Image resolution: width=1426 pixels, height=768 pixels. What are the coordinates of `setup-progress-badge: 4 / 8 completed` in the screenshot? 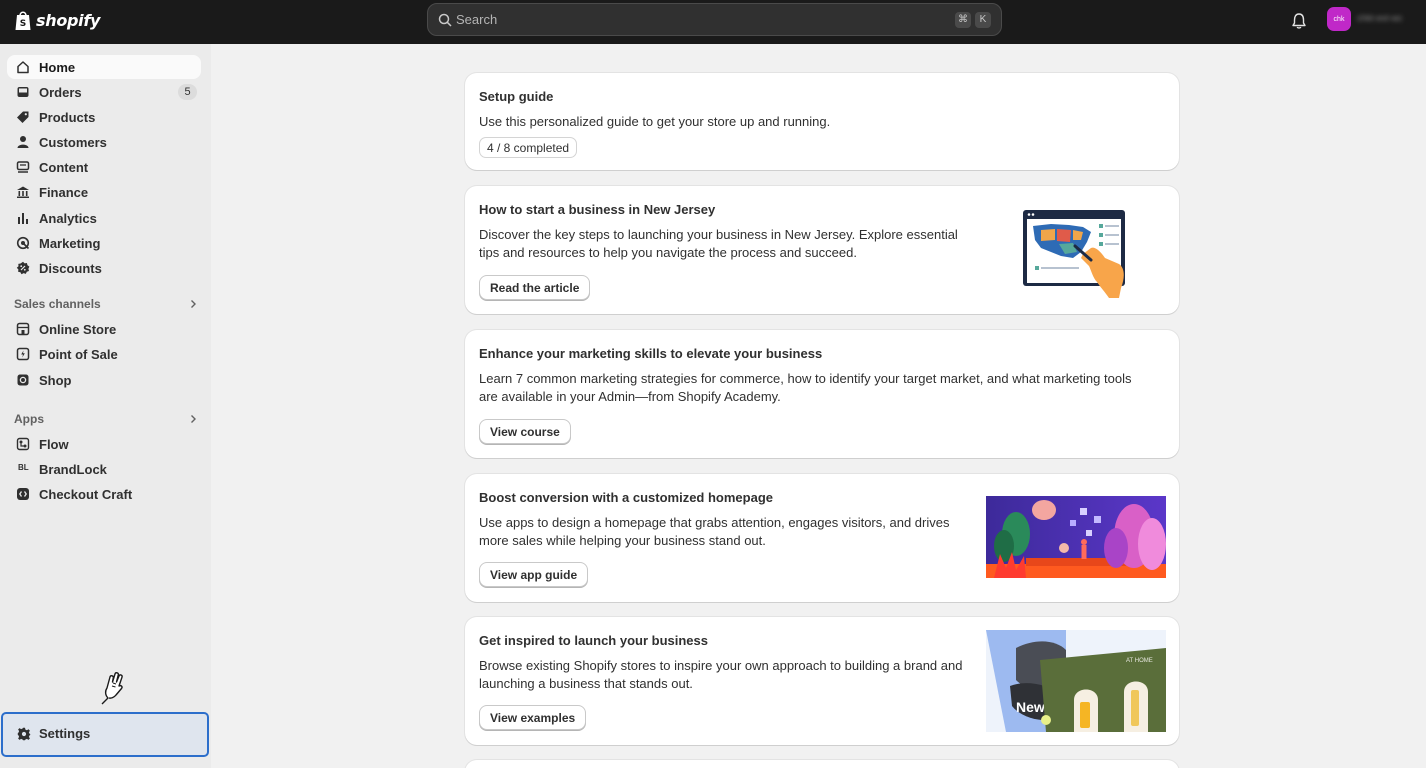 It's located at (528, 147).